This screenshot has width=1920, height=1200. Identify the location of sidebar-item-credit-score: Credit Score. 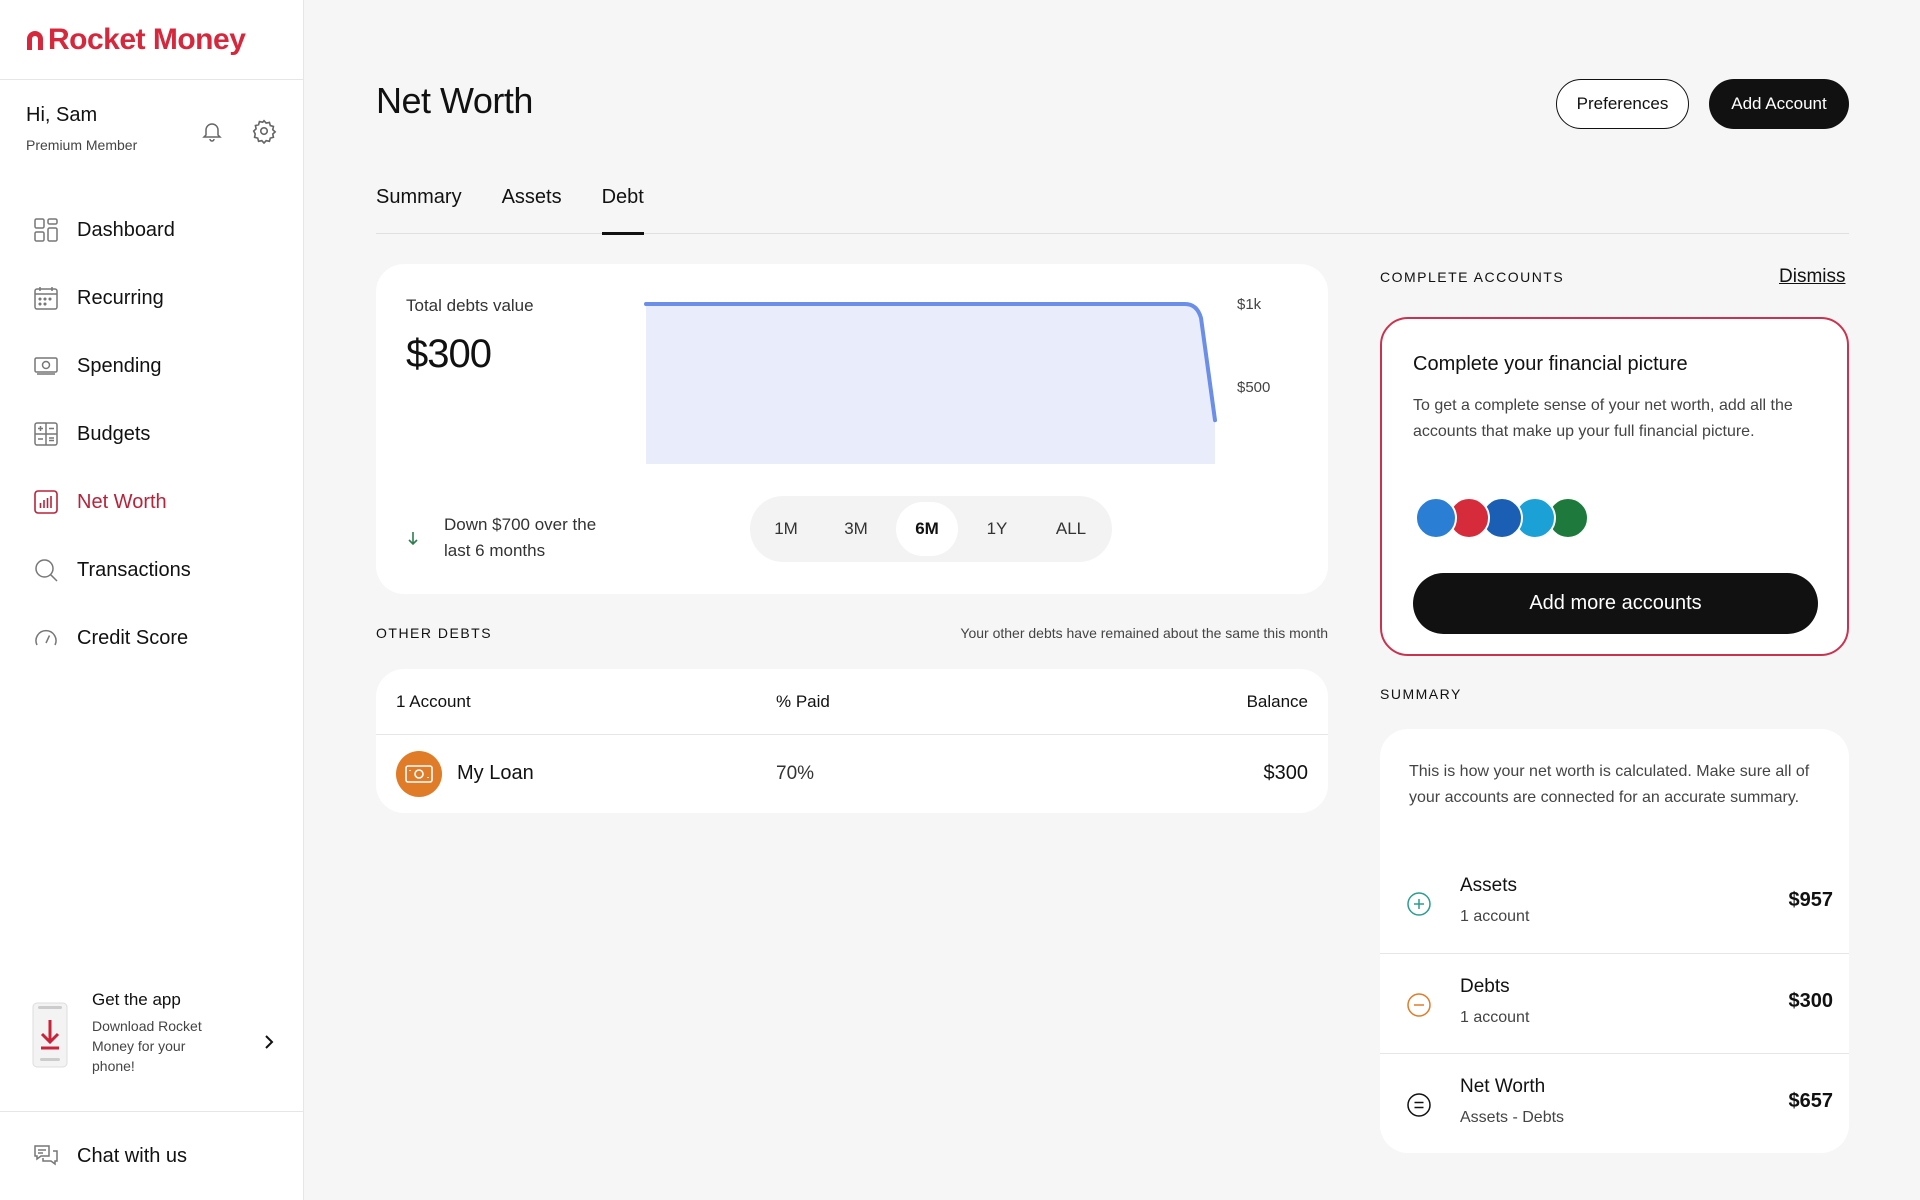
(151, 638).